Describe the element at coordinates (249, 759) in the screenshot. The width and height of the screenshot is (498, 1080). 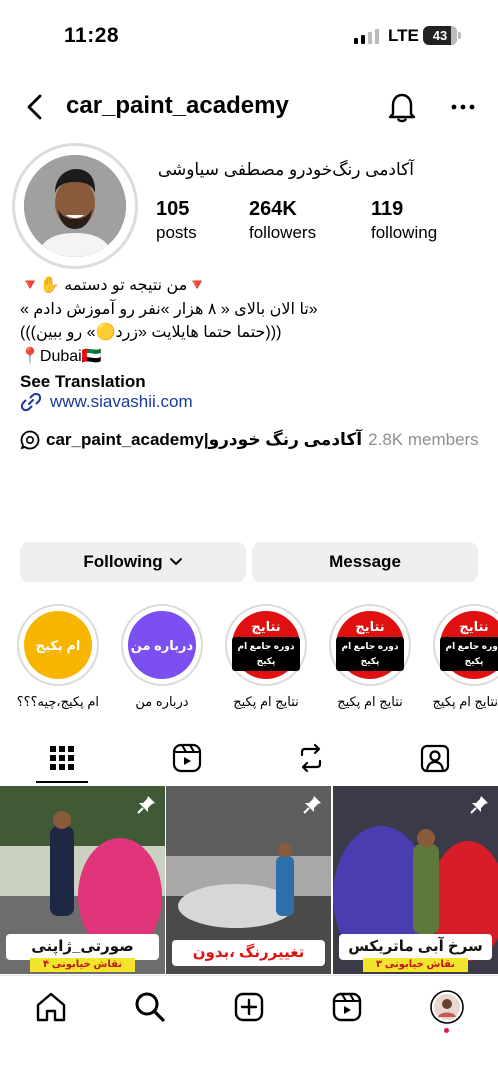
I see `profile-tabs` at that location.